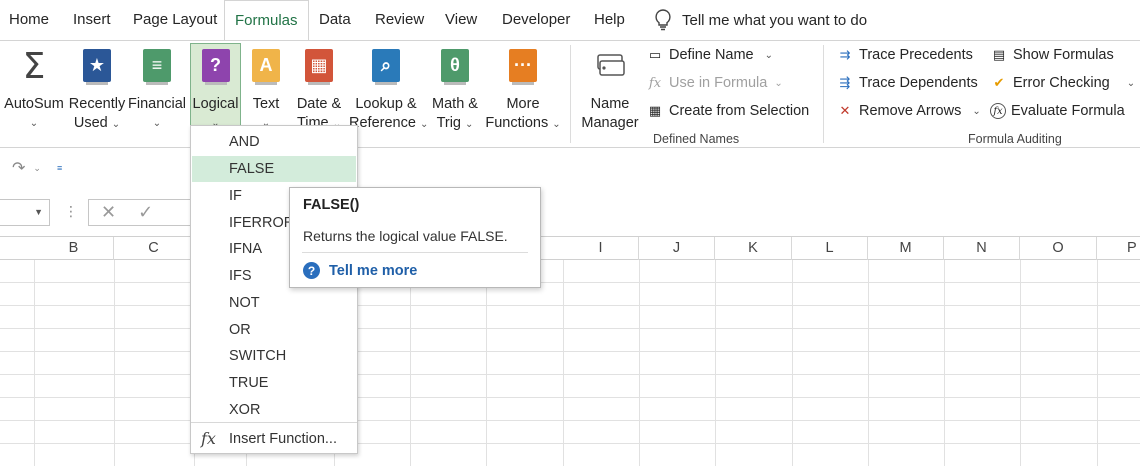 This screenshot has width=1140, height=466. What do you see at coordinates (25, 212) in the screenshot?
I see `name-box: ▼` at bounding box center [25, 212].